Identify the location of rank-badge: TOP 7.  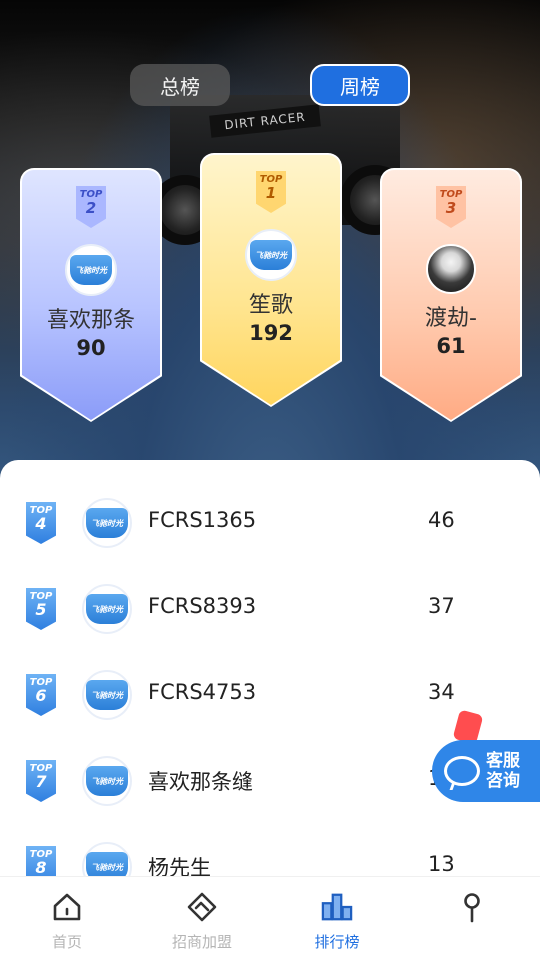
(41, 781).